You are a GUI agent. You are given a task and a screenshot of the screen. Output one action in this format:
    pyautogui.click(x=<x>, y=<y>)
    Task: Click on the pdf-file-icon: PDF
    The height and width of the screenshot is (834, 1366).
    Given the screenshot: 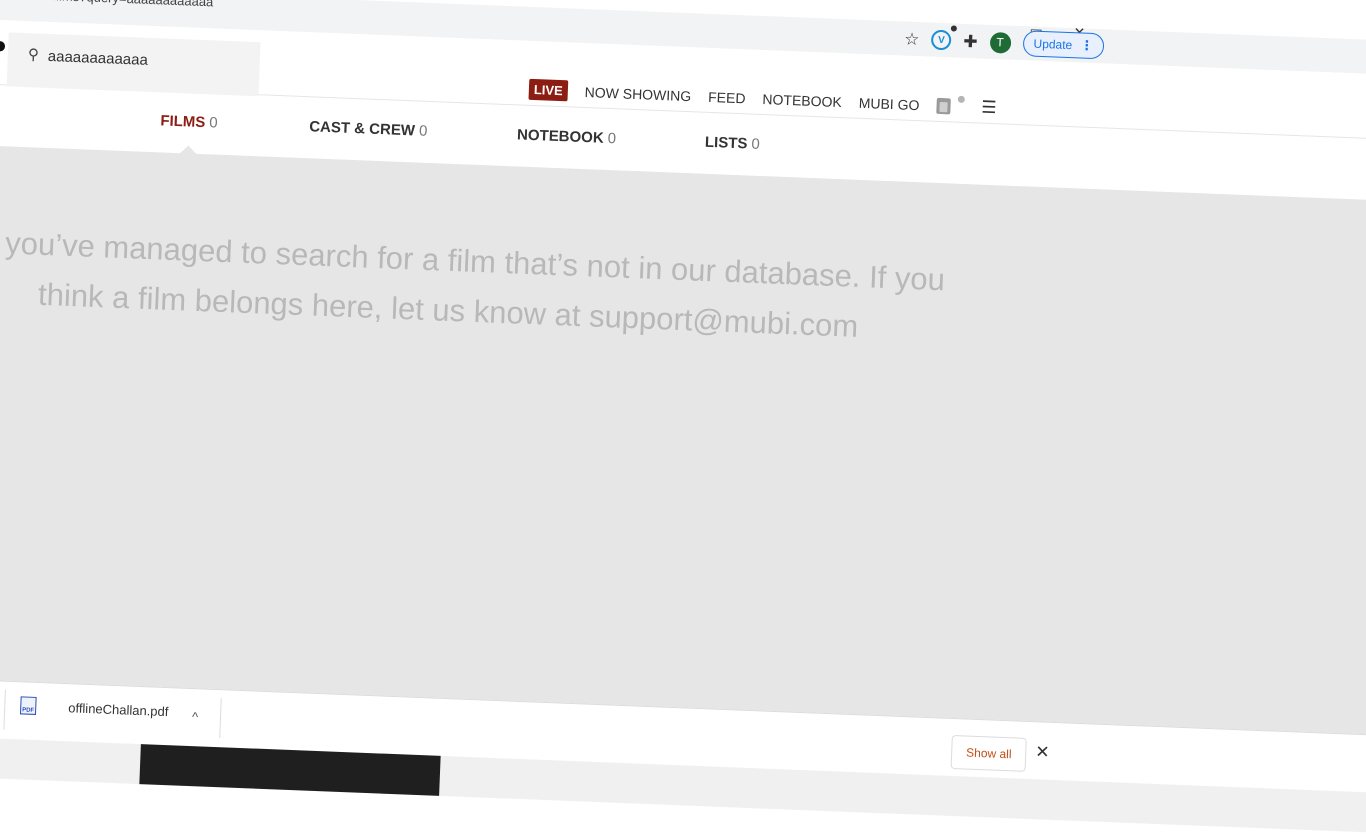 What is the action you would take?
    pyautogui.click(x=28, y=705)
    